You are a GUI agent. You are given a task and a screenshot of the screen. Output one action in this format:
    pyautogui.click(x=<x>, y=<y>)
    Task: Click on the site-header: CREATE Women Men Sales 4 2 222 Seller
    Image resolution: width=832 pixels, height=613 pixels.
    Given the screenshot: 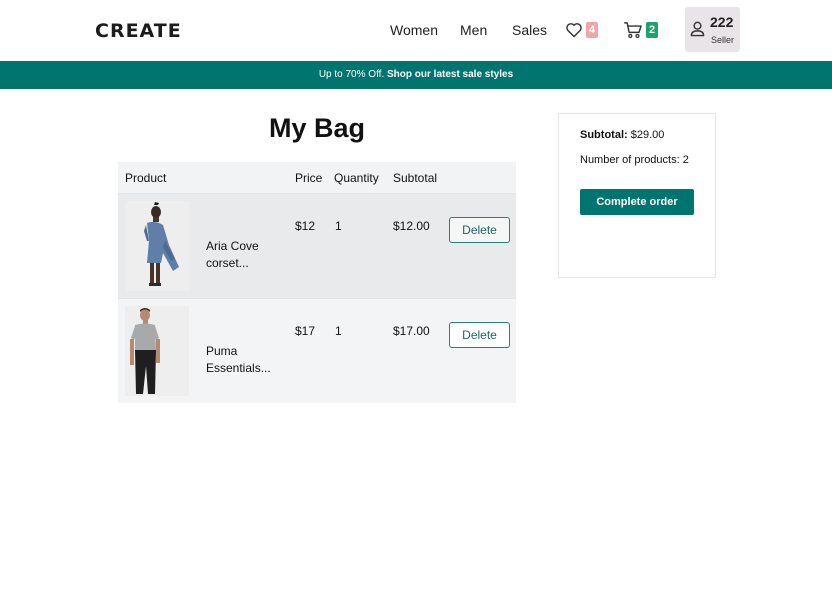 What is the action you would take?
    pyautogui.click(x=416, y=30)
    